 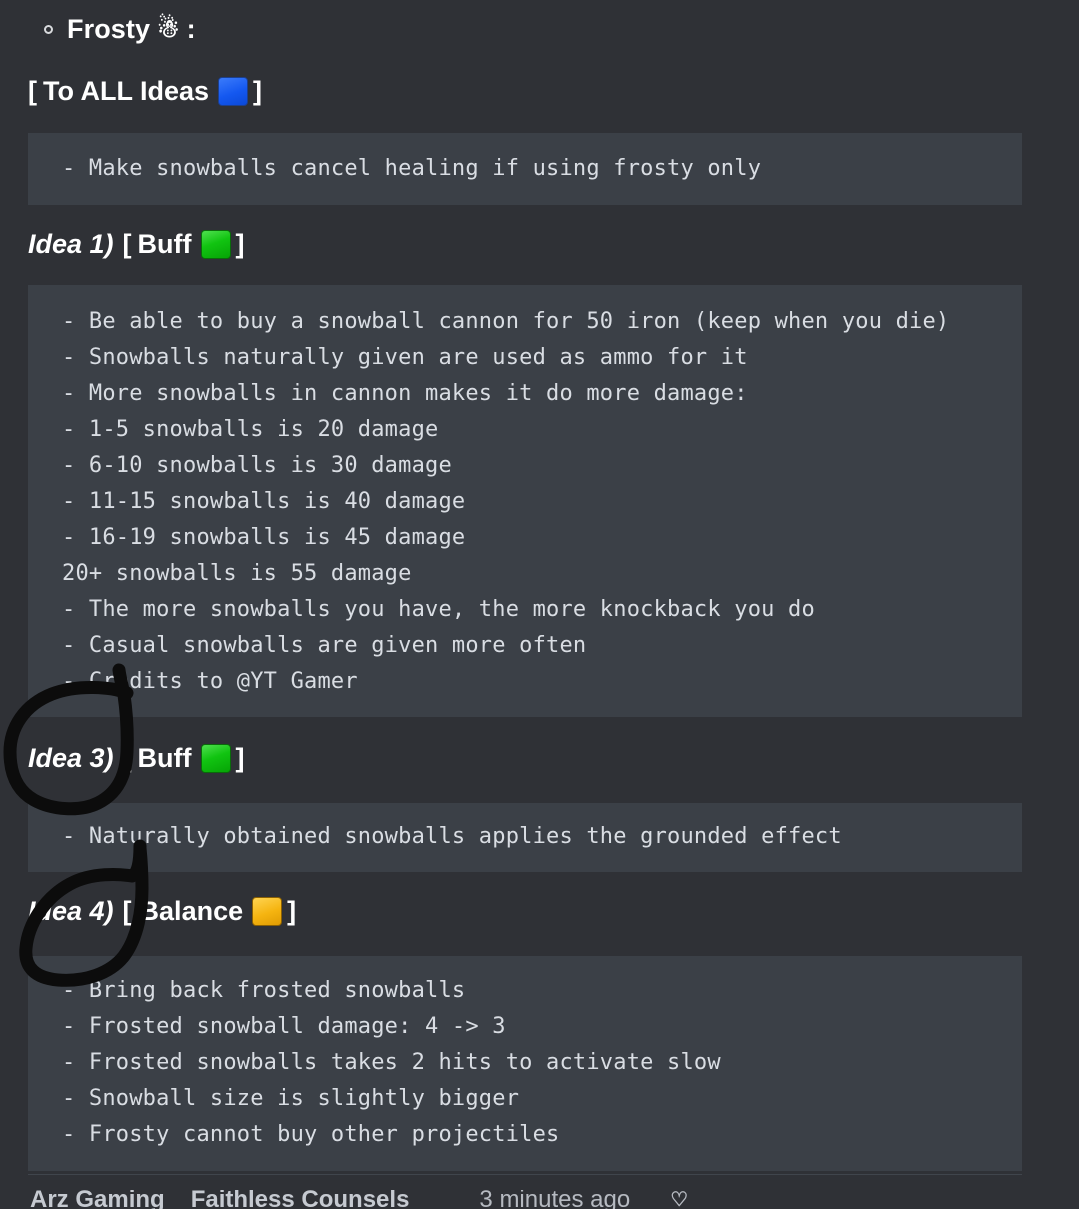 I want to click on code-line: - Bring back frosted snowballs, so click(x=264, y=990).